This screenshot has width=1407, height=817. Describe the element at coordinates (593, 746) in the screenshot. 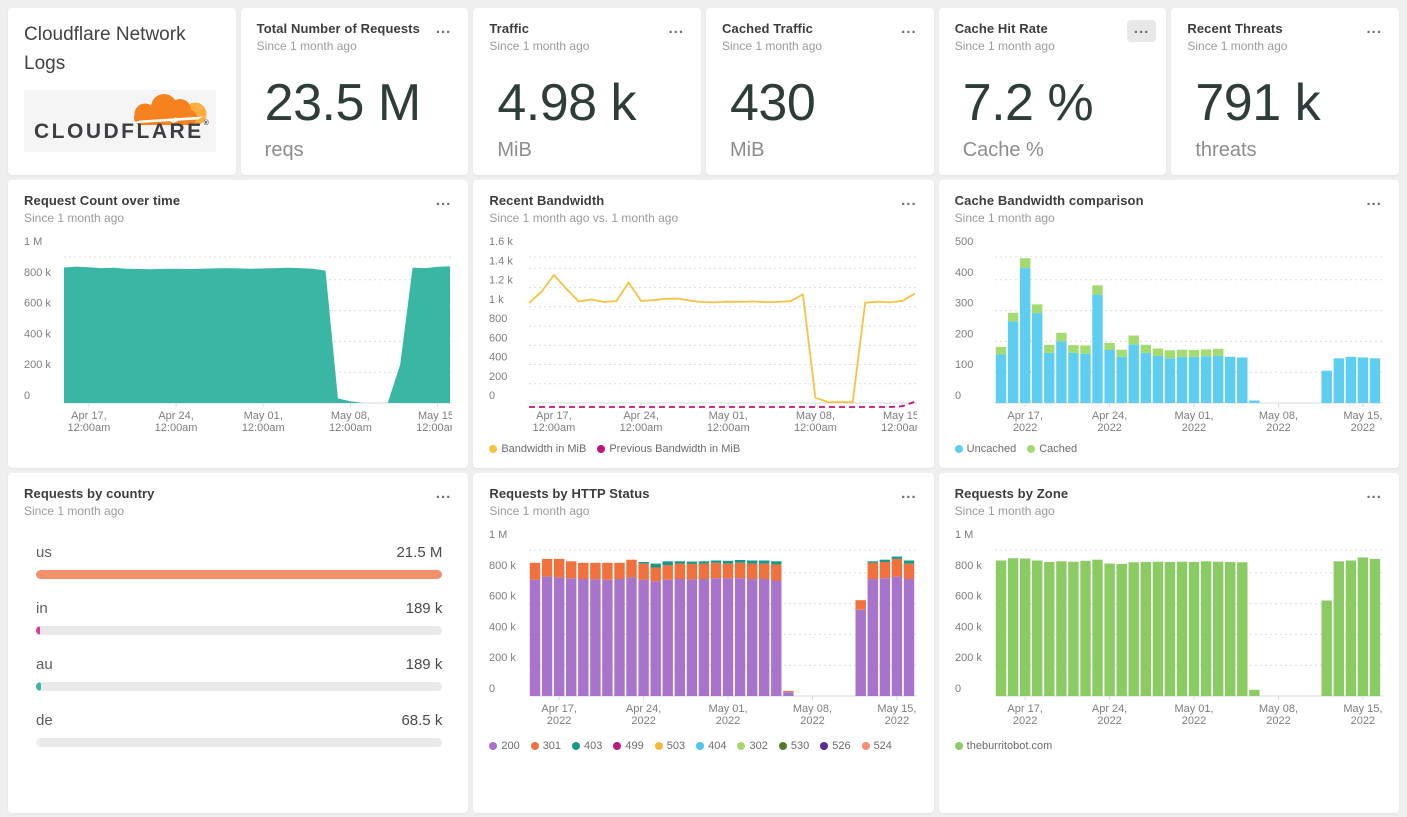

I see `legend-label: 403` at that location.